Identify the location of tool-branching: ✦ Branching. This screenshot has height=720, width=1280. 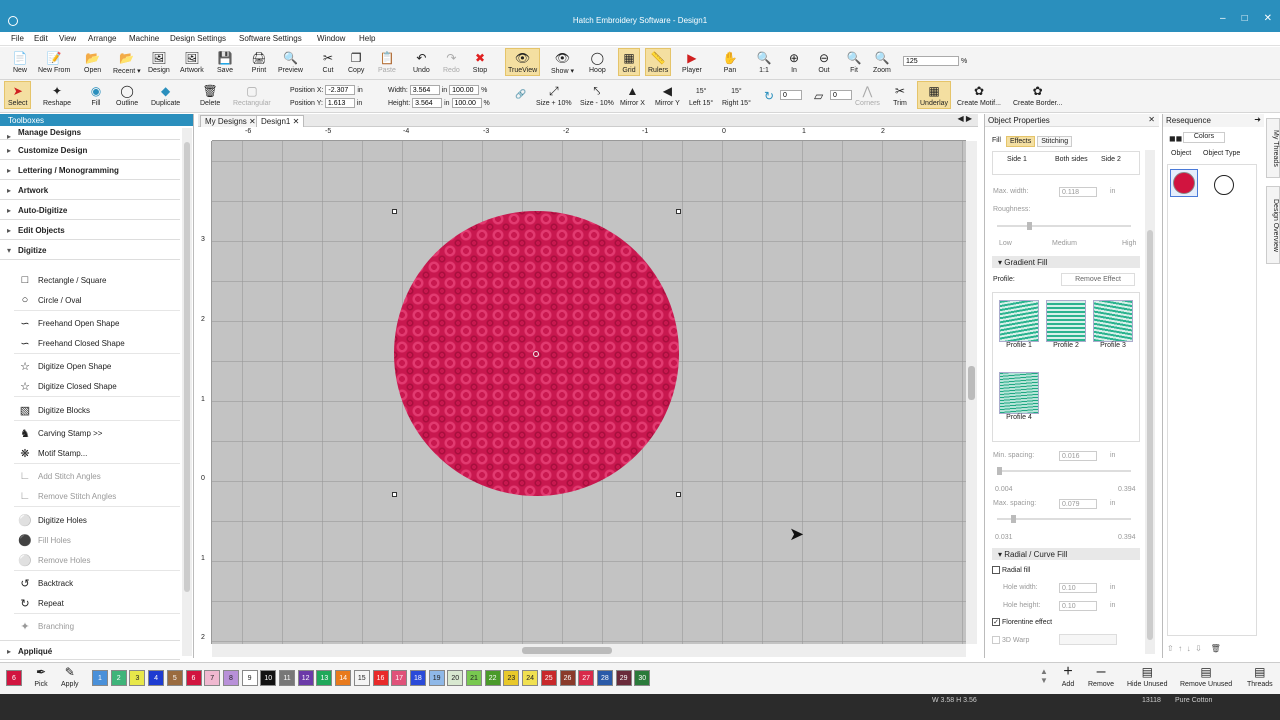
(46, 626).